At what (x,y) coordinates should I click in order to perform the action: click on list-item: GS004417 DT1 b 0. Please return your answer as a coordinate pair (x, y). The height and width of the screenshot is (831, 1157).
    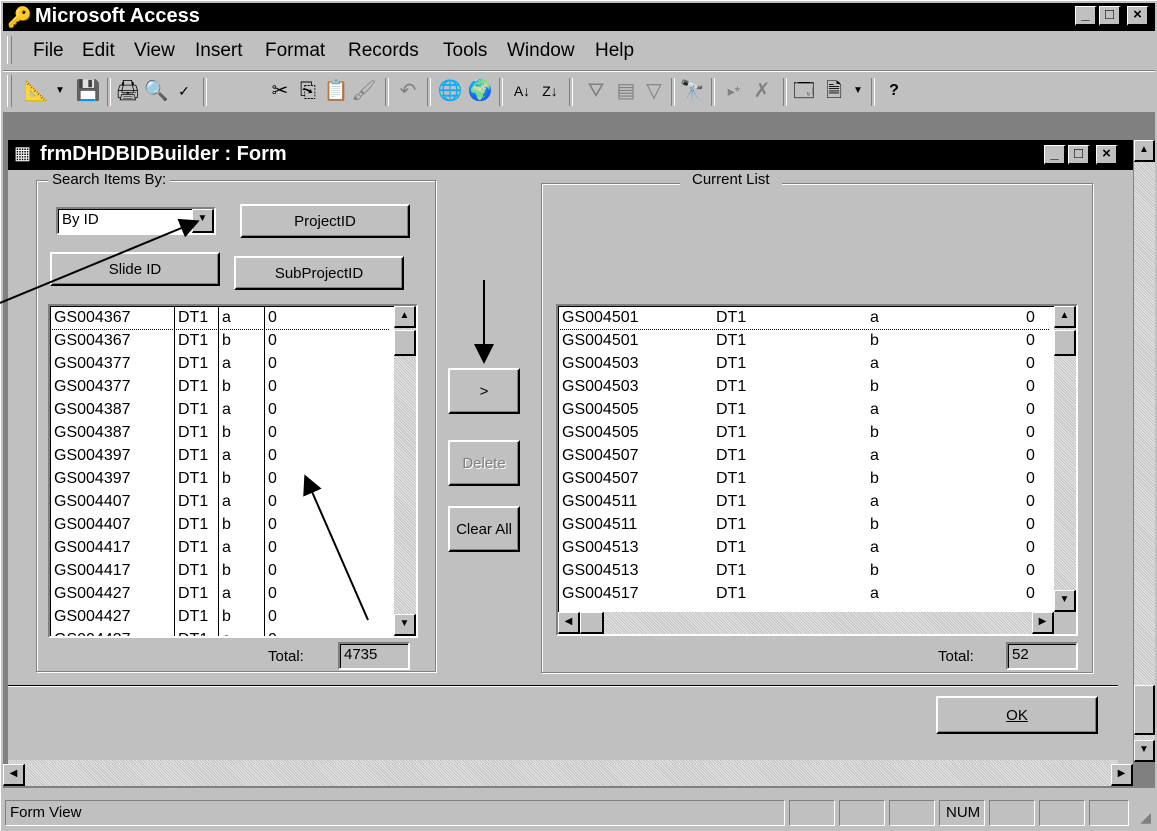
    Looking at the image, I should click on (220, 570).